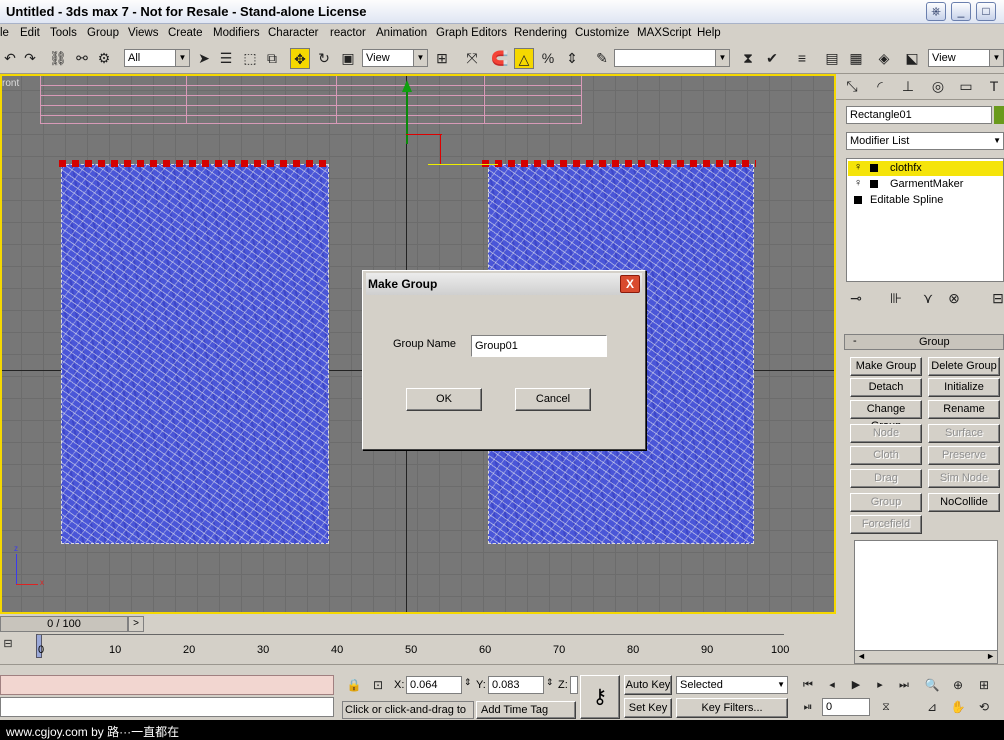  I want to click on pivot-center-icon: ⊞, so click(442, 58).